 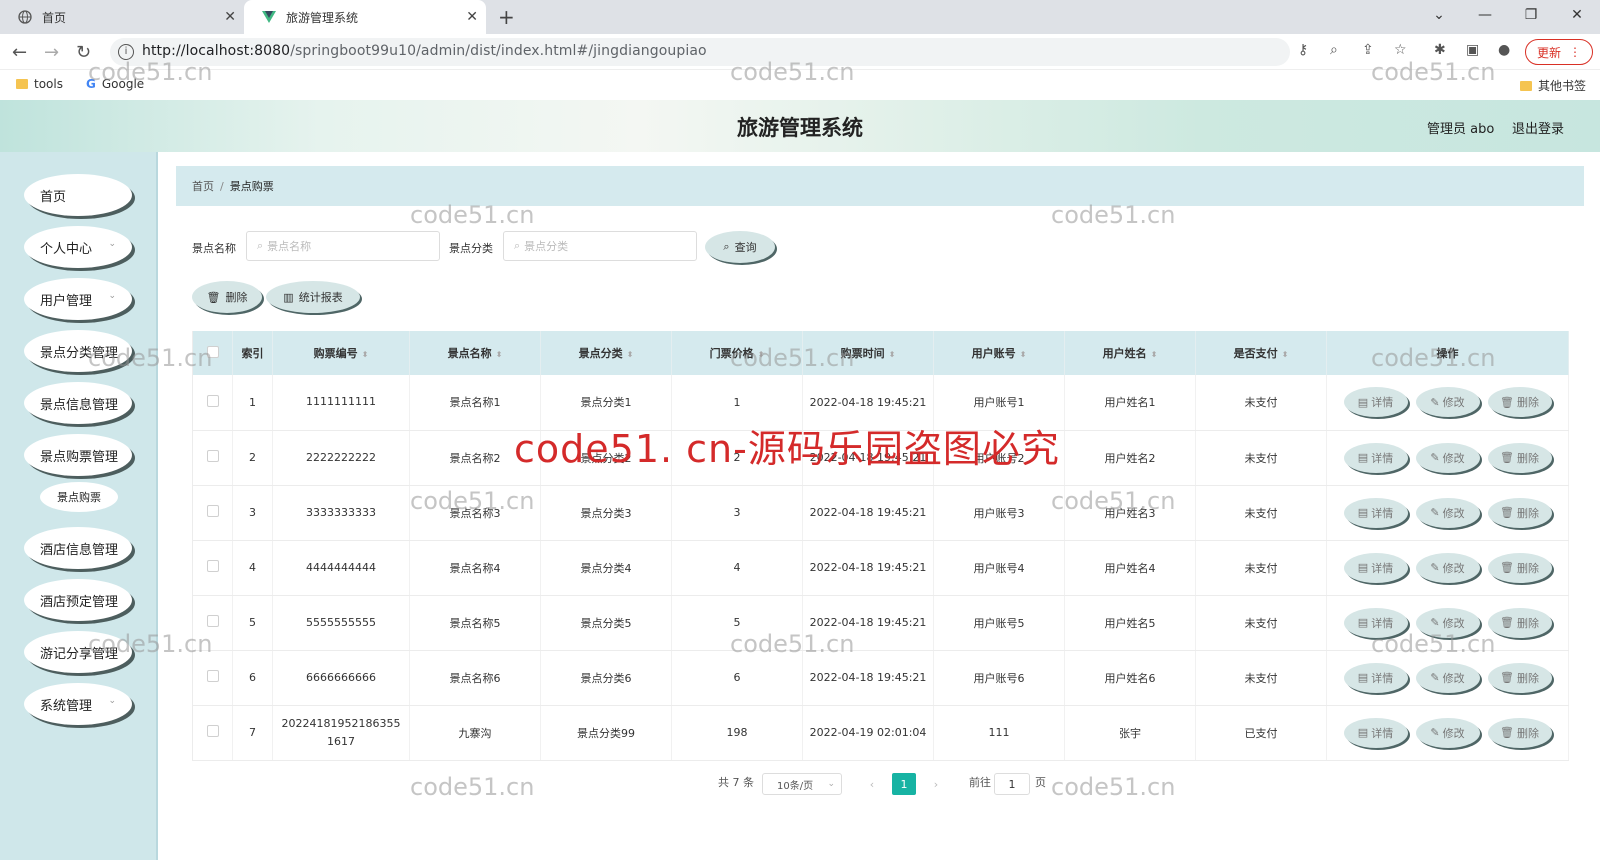 What do you see at coordinates (19, 52) in the screenshot?
I see `back-icon: ←` at bounding box center [19, 52].